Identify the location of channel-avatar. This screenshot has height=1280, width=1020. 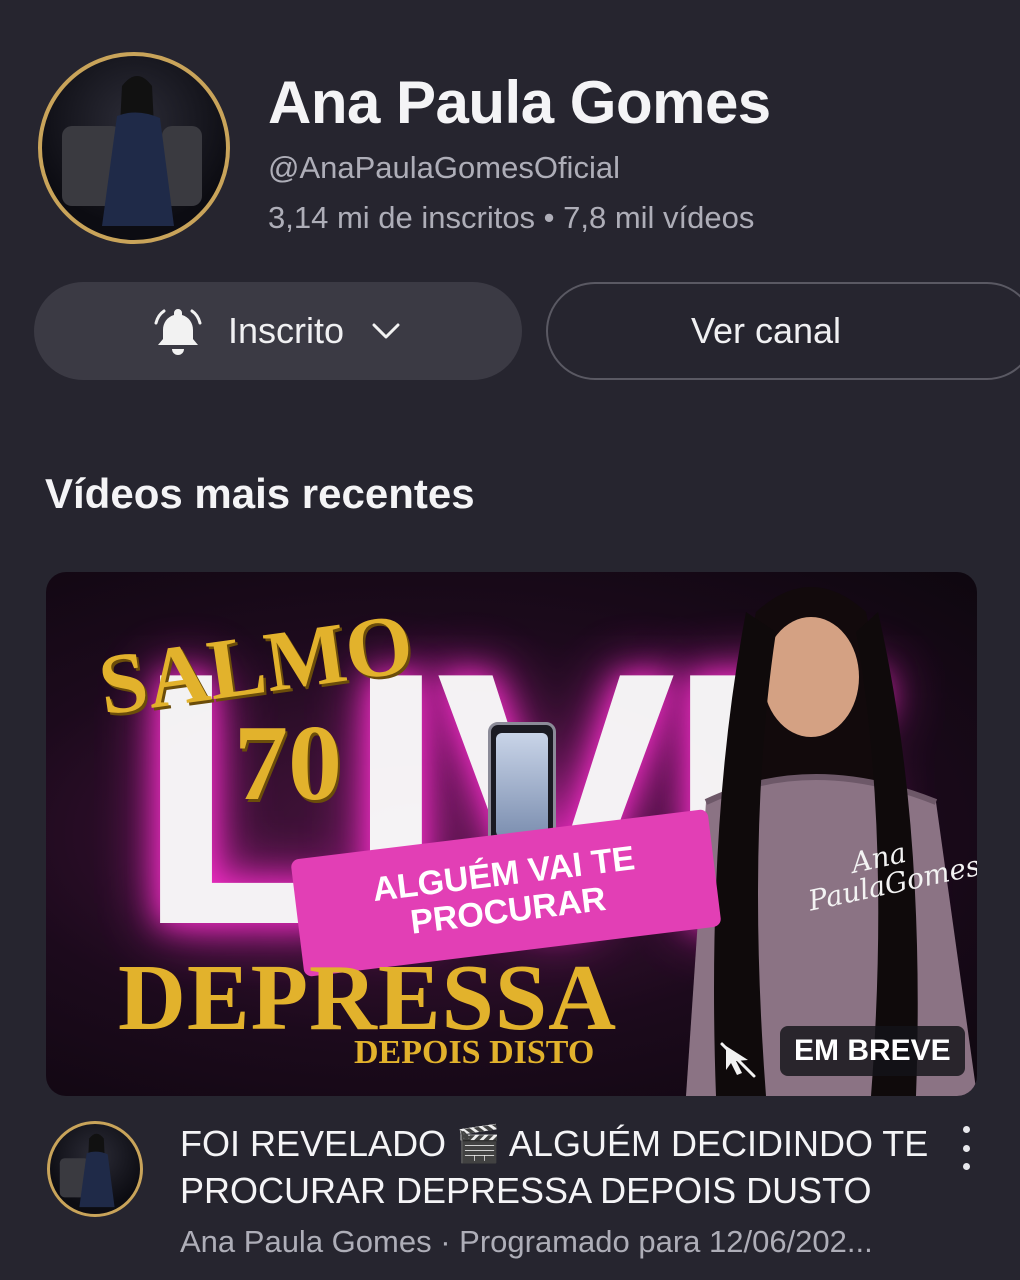
(134, 148).